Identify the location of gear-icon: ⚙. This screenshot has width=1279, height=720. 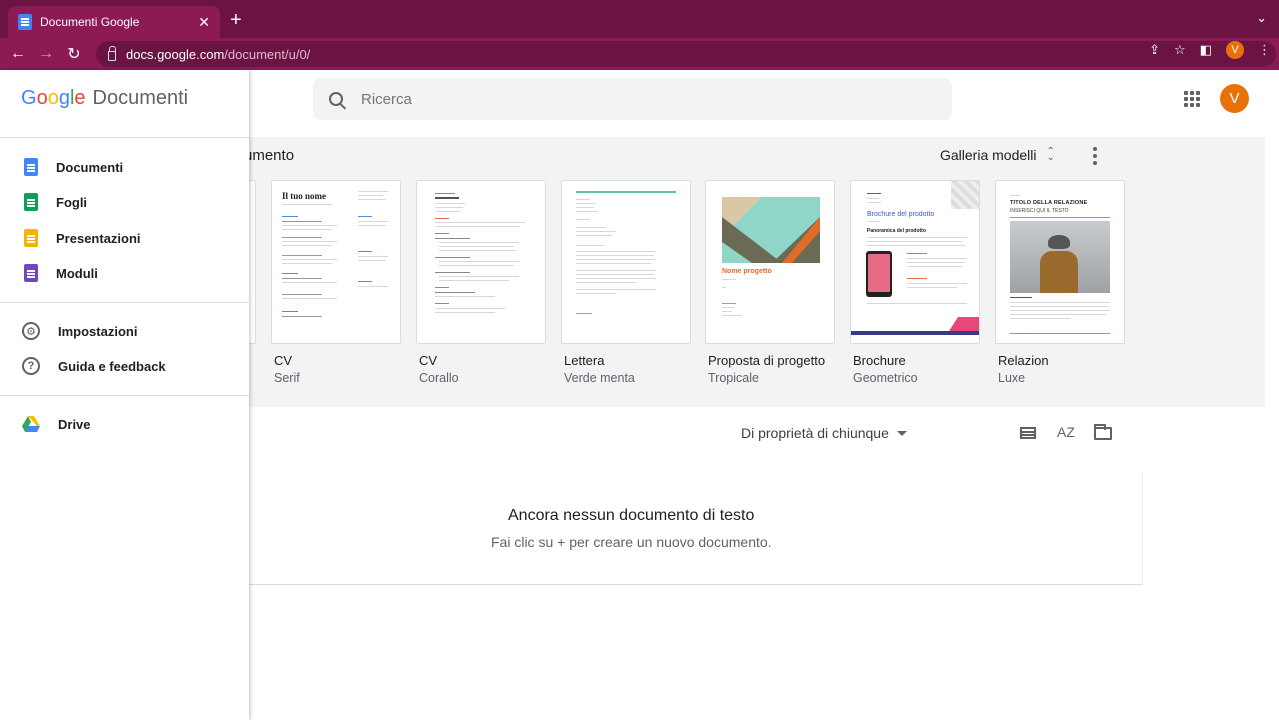
(31, 331).